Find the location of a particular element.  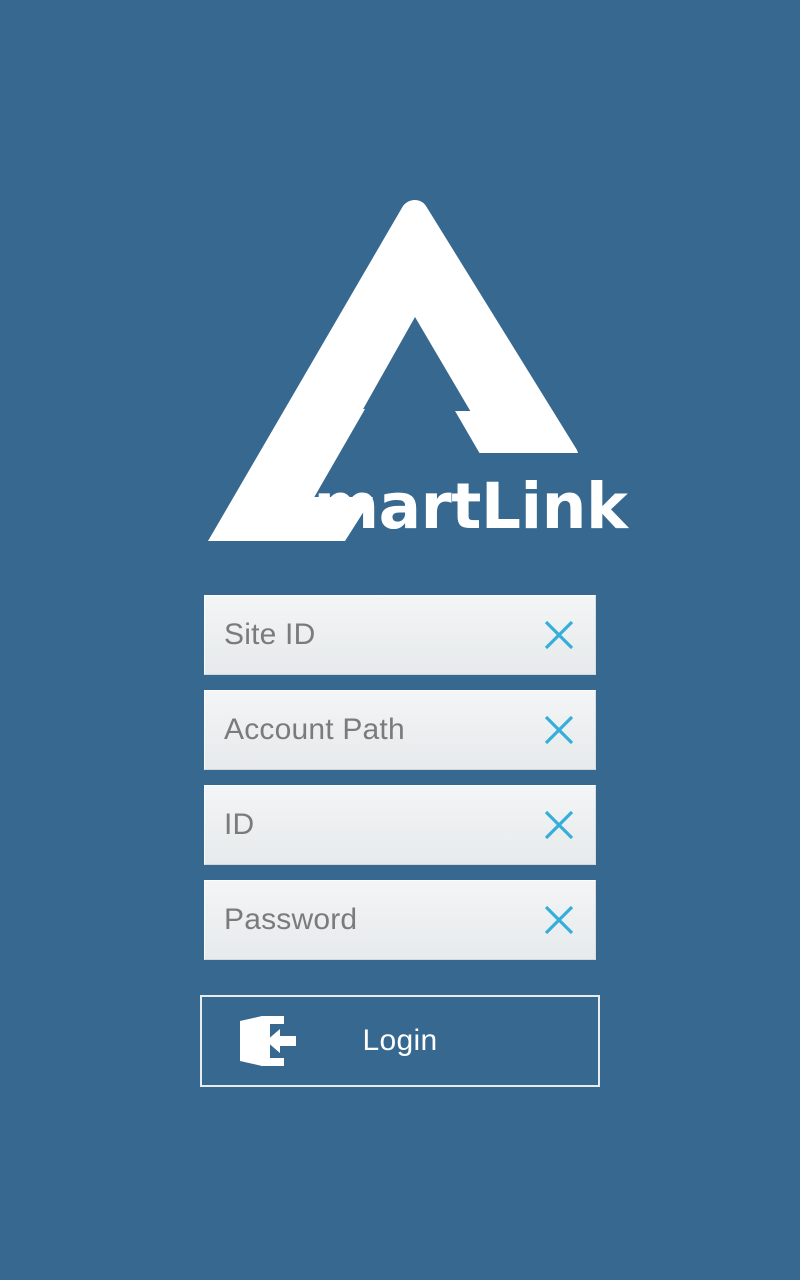

door-exit-enter-icon is located at coordinates (267, 1041).